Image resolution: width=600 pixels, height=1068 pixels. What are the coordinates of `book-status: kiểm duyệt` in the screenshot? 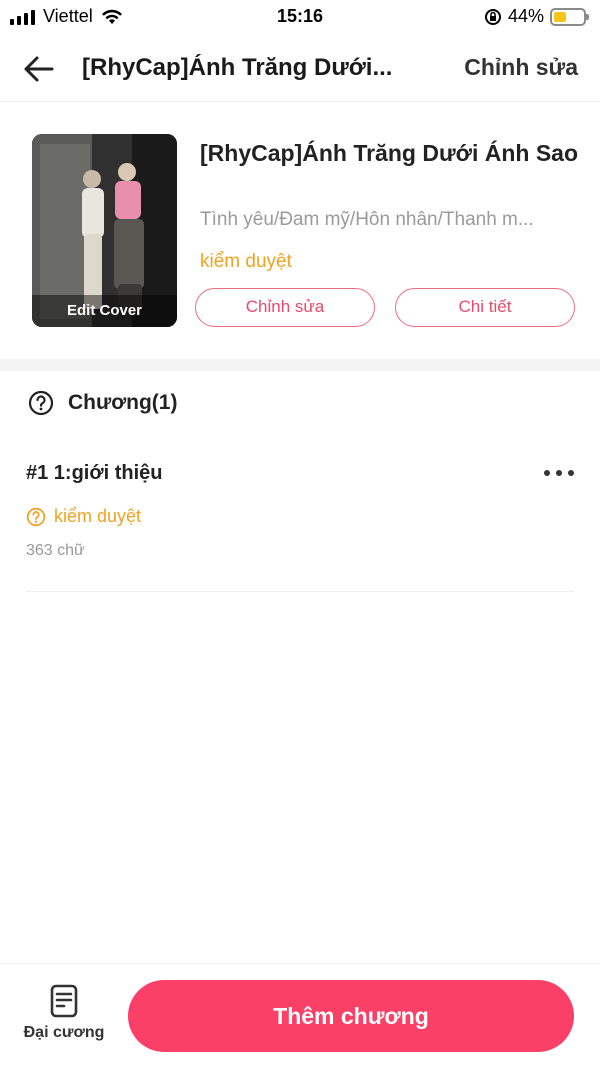 It's located at (246, 261).